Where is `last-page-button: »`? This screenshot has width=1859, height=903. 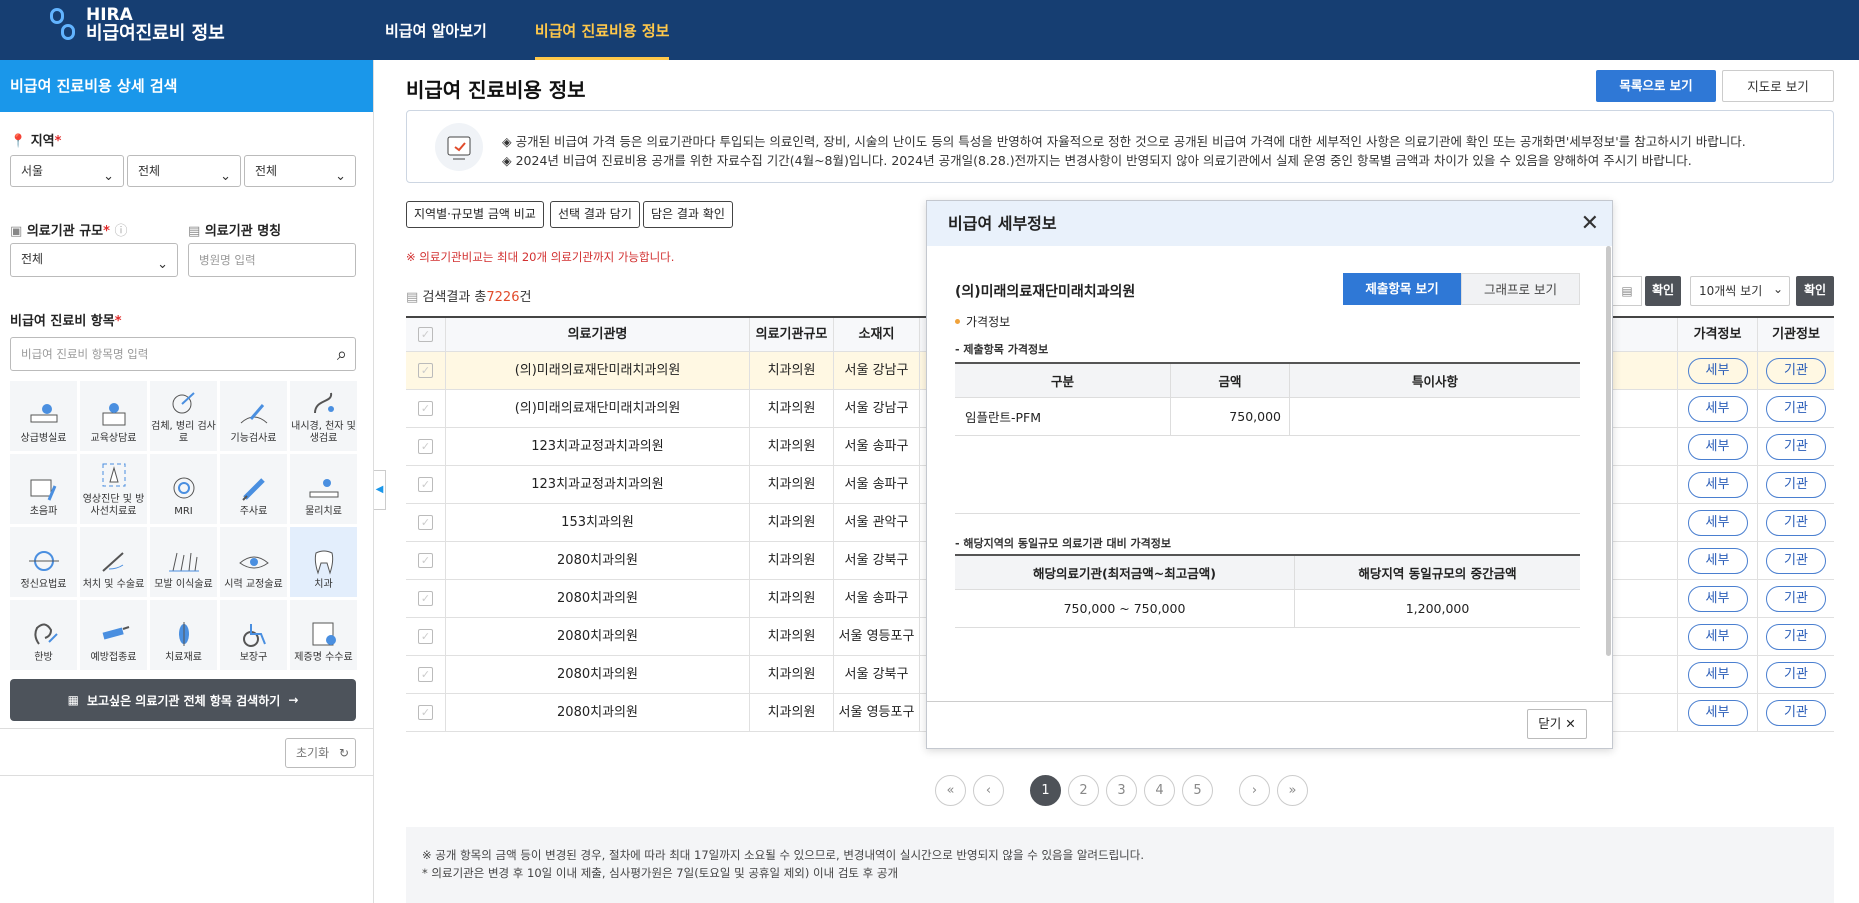 last-page-button: » is located at coordinates (1292, 790).